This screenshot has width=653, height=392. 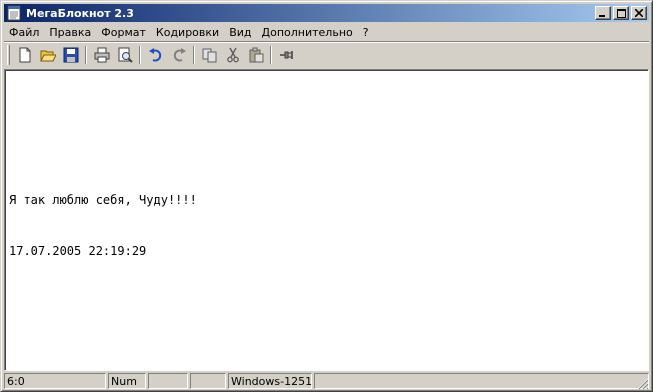 I want to click on cut-button, so click(x=232, y=55).